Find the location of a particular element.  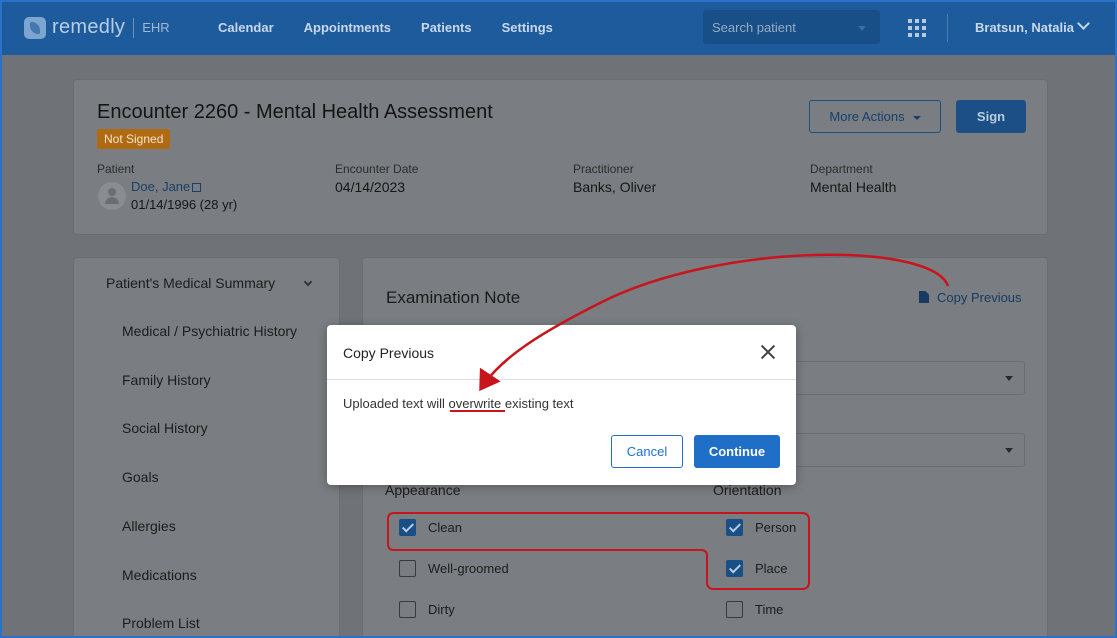

encounter-date: 04/14/2023 is located at coordinates (370, 187).